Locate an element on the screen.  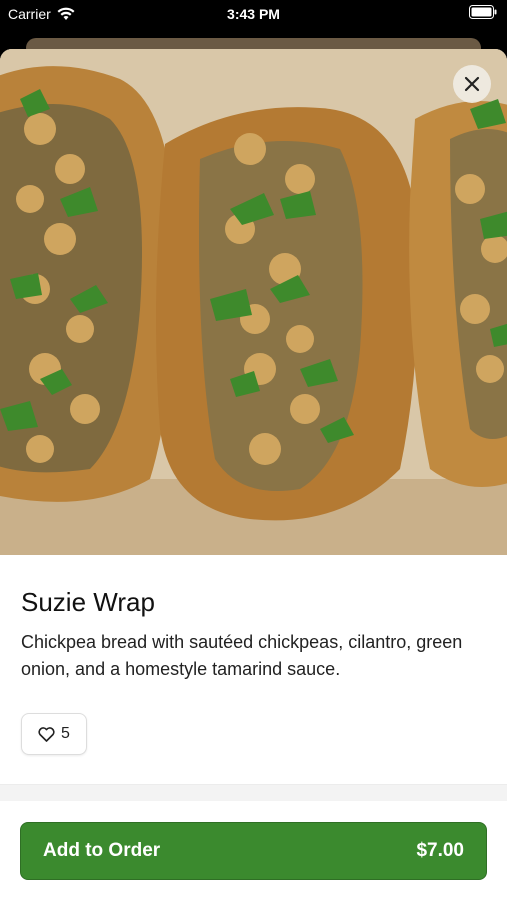
close-icon is located at coordinates (472, 84).